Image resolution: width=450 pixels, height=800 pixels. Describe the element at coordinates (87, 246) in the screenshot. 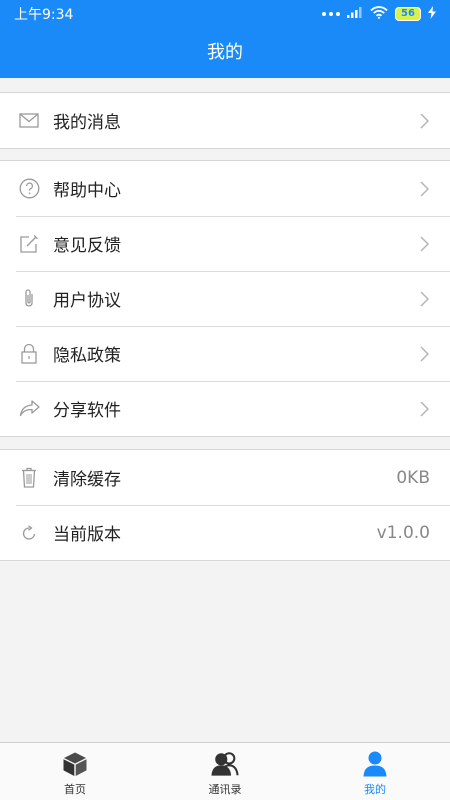

I see `menu-item-label: 意见反馈` at that location.